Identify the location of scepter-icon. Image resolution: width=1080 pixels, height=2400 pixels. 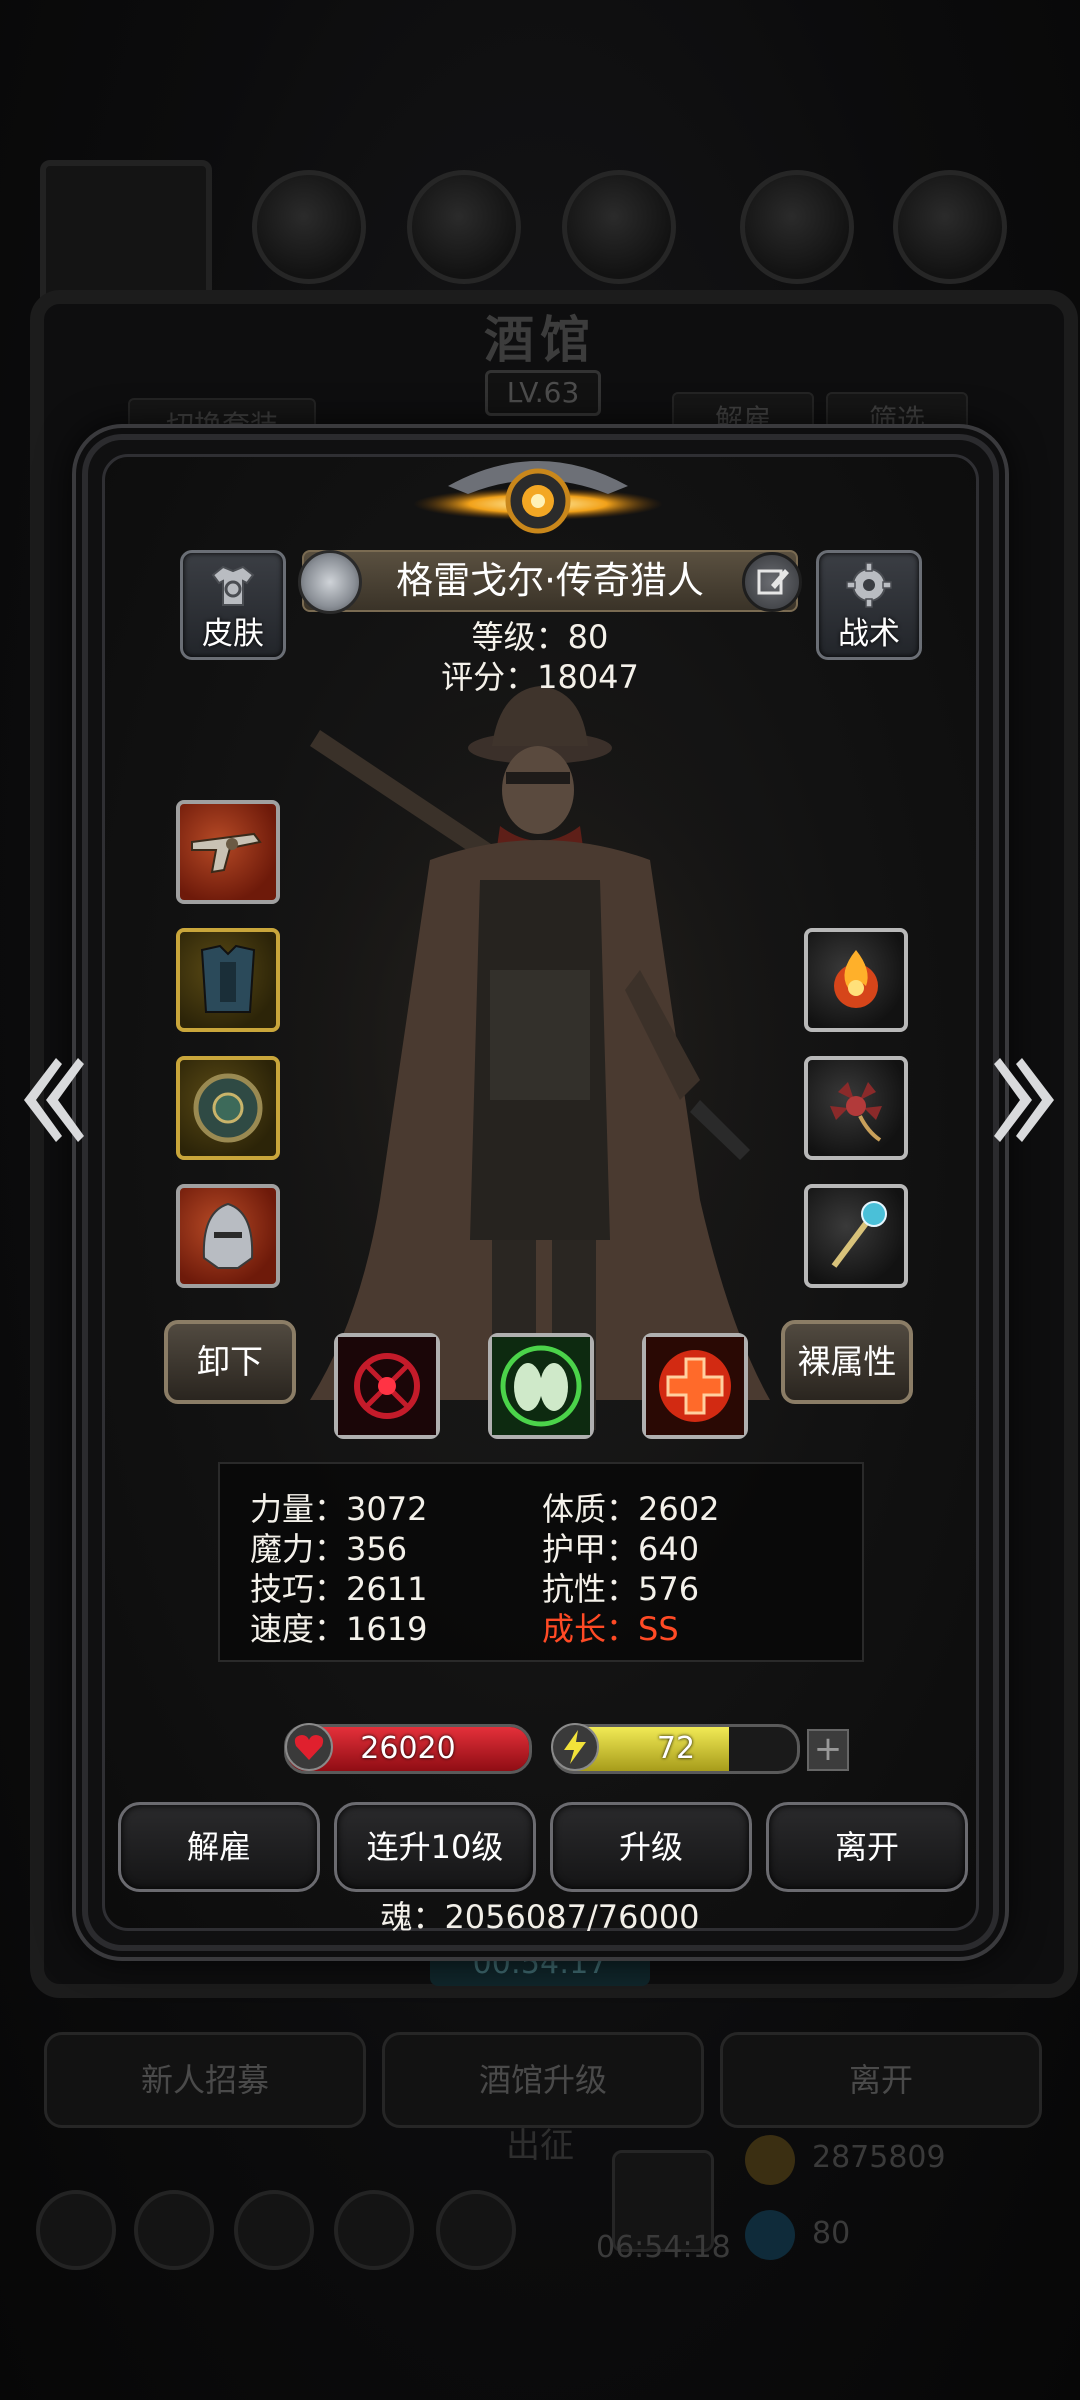
(859, 1234).